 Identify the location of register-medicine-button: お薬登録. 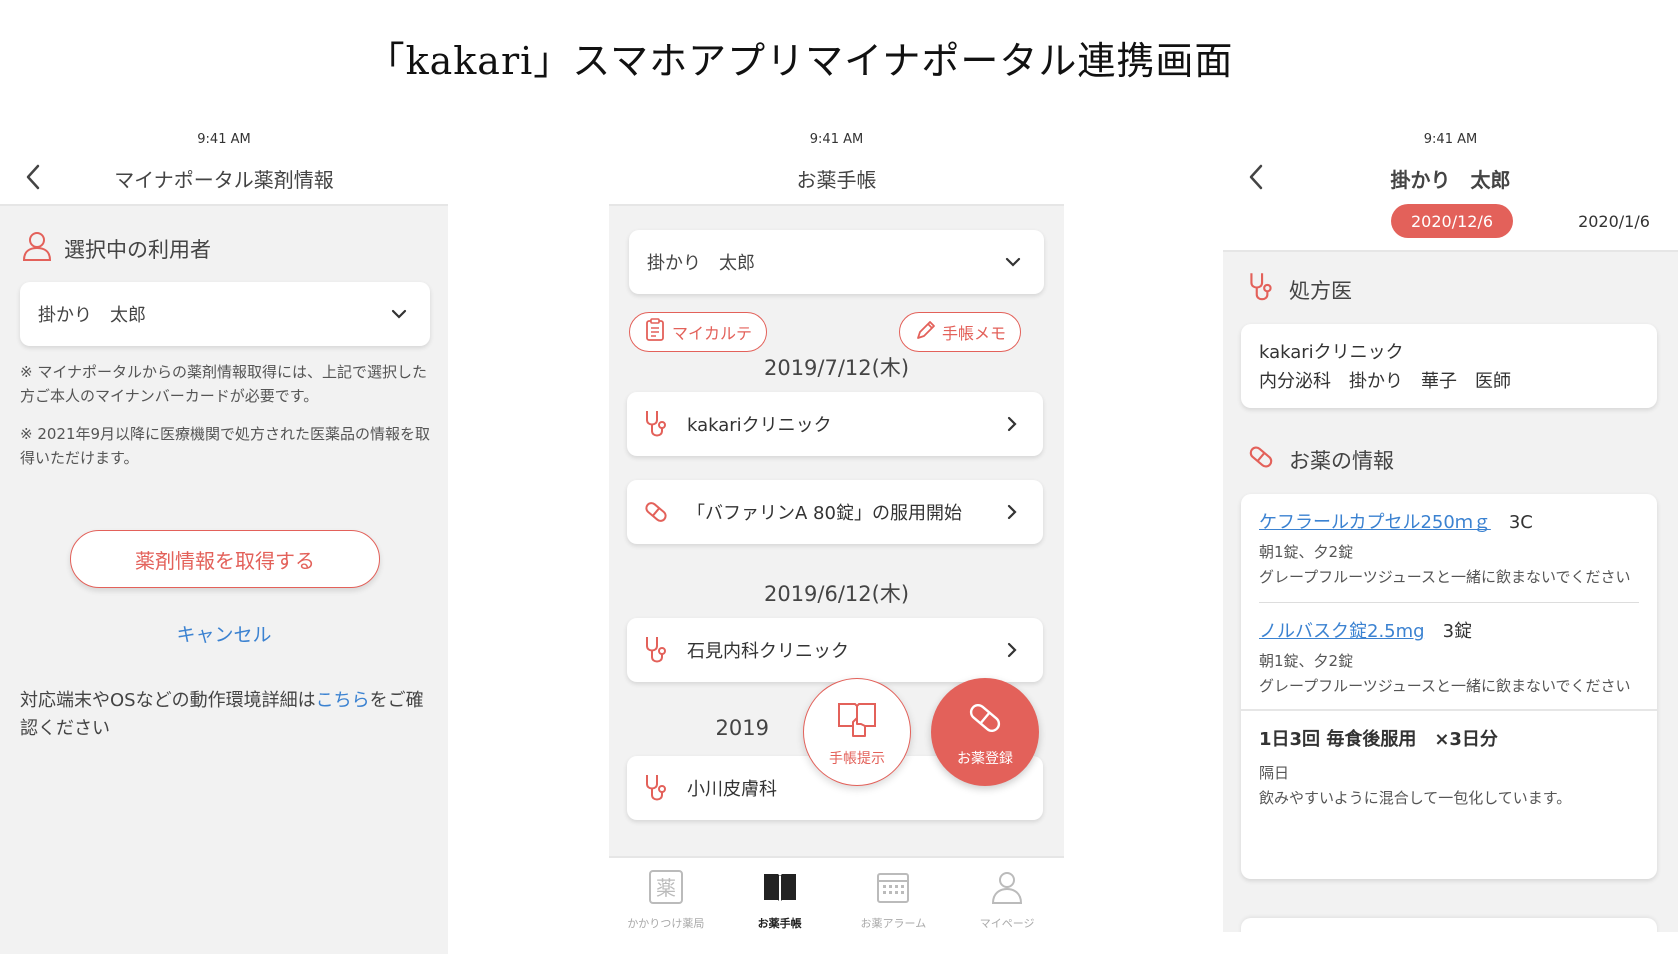
(985, 732).